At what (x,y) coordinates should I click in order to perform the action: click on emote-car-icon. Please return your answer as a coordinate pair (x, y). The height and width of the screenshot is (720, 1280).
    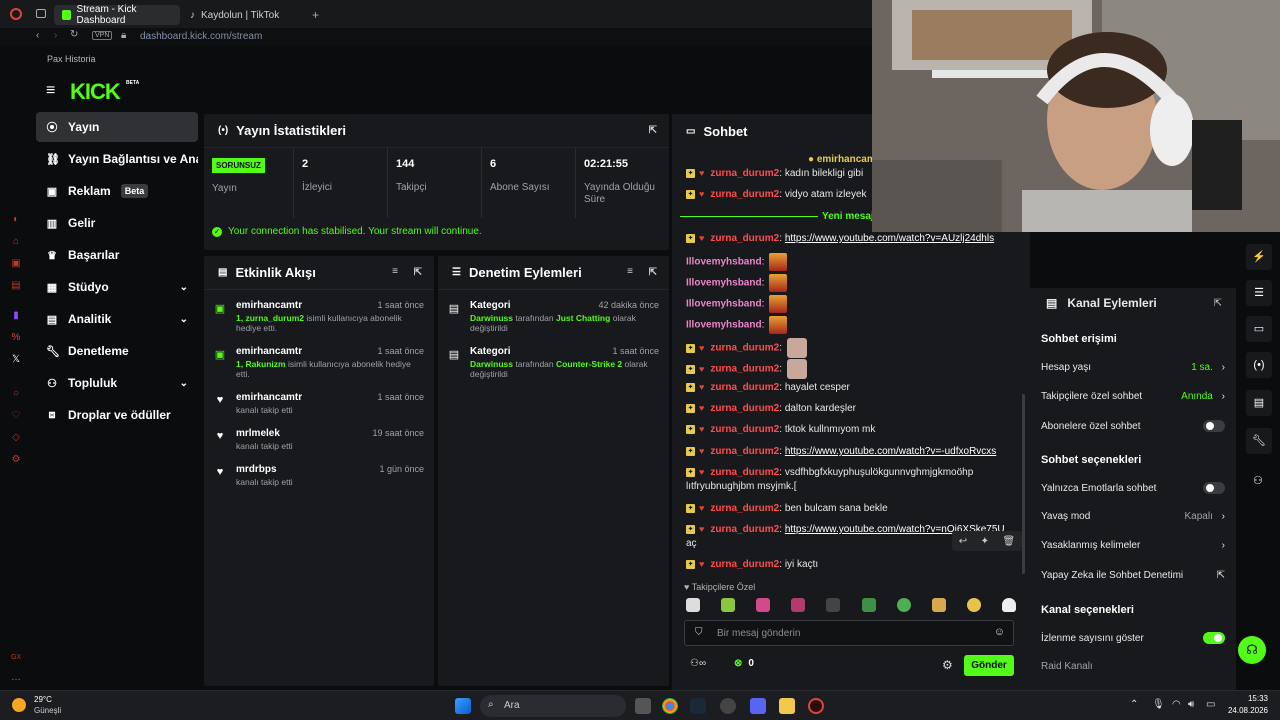
    Looking at the image, I should click on (868, 605).